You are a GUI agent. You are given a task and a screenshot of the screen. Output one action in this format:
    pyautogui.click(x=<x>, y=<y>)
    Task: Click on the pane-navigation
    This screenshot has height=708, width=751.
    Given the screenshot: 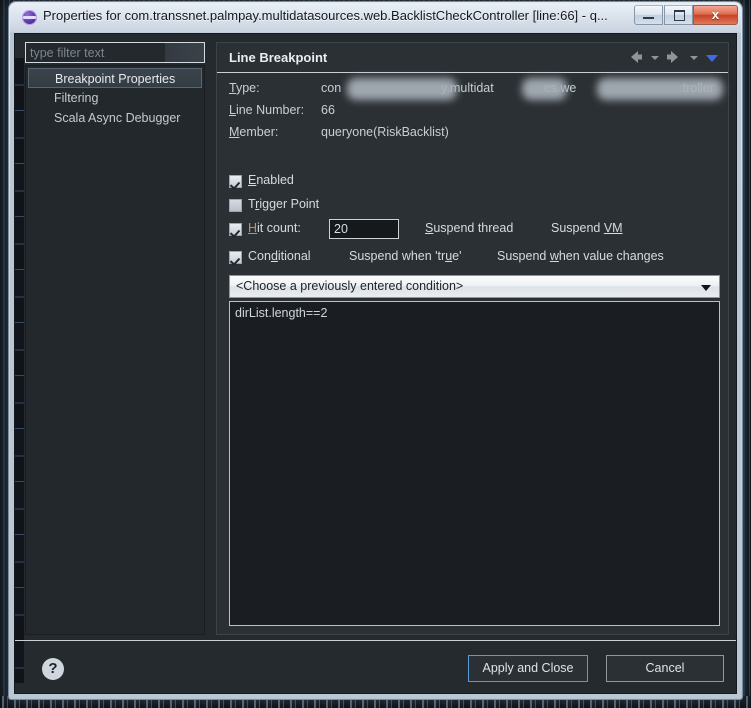 What is the action you would take?
    pyautogui.click(x=673, y=57)
    